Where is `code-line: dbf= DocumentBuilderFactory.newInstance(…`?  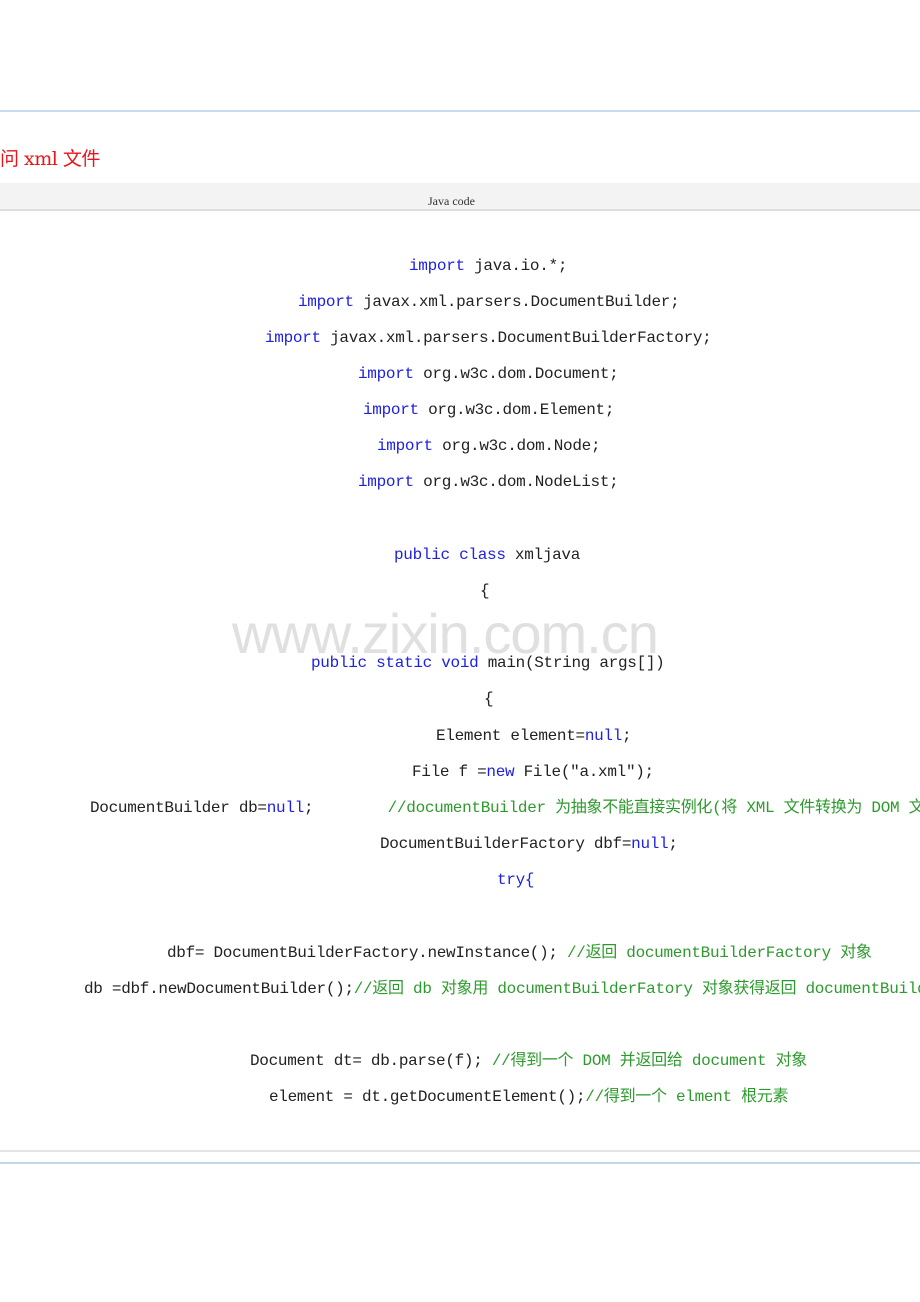 code-line: dbf= DocumentBuilderFactory.newInstance(… is located at coordinates (543, 953).